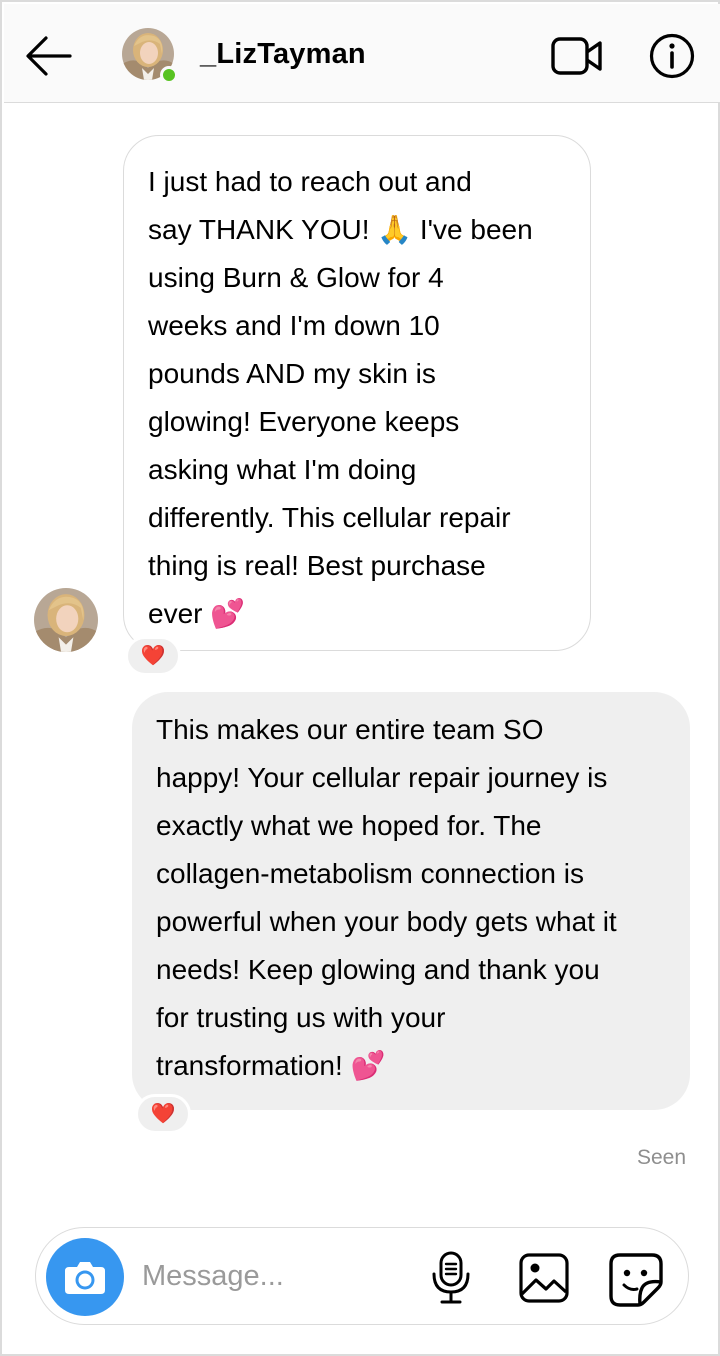 The height and width of the screenshot is (1356, 720). I want to click on profile-avatar, so click(150, 56).